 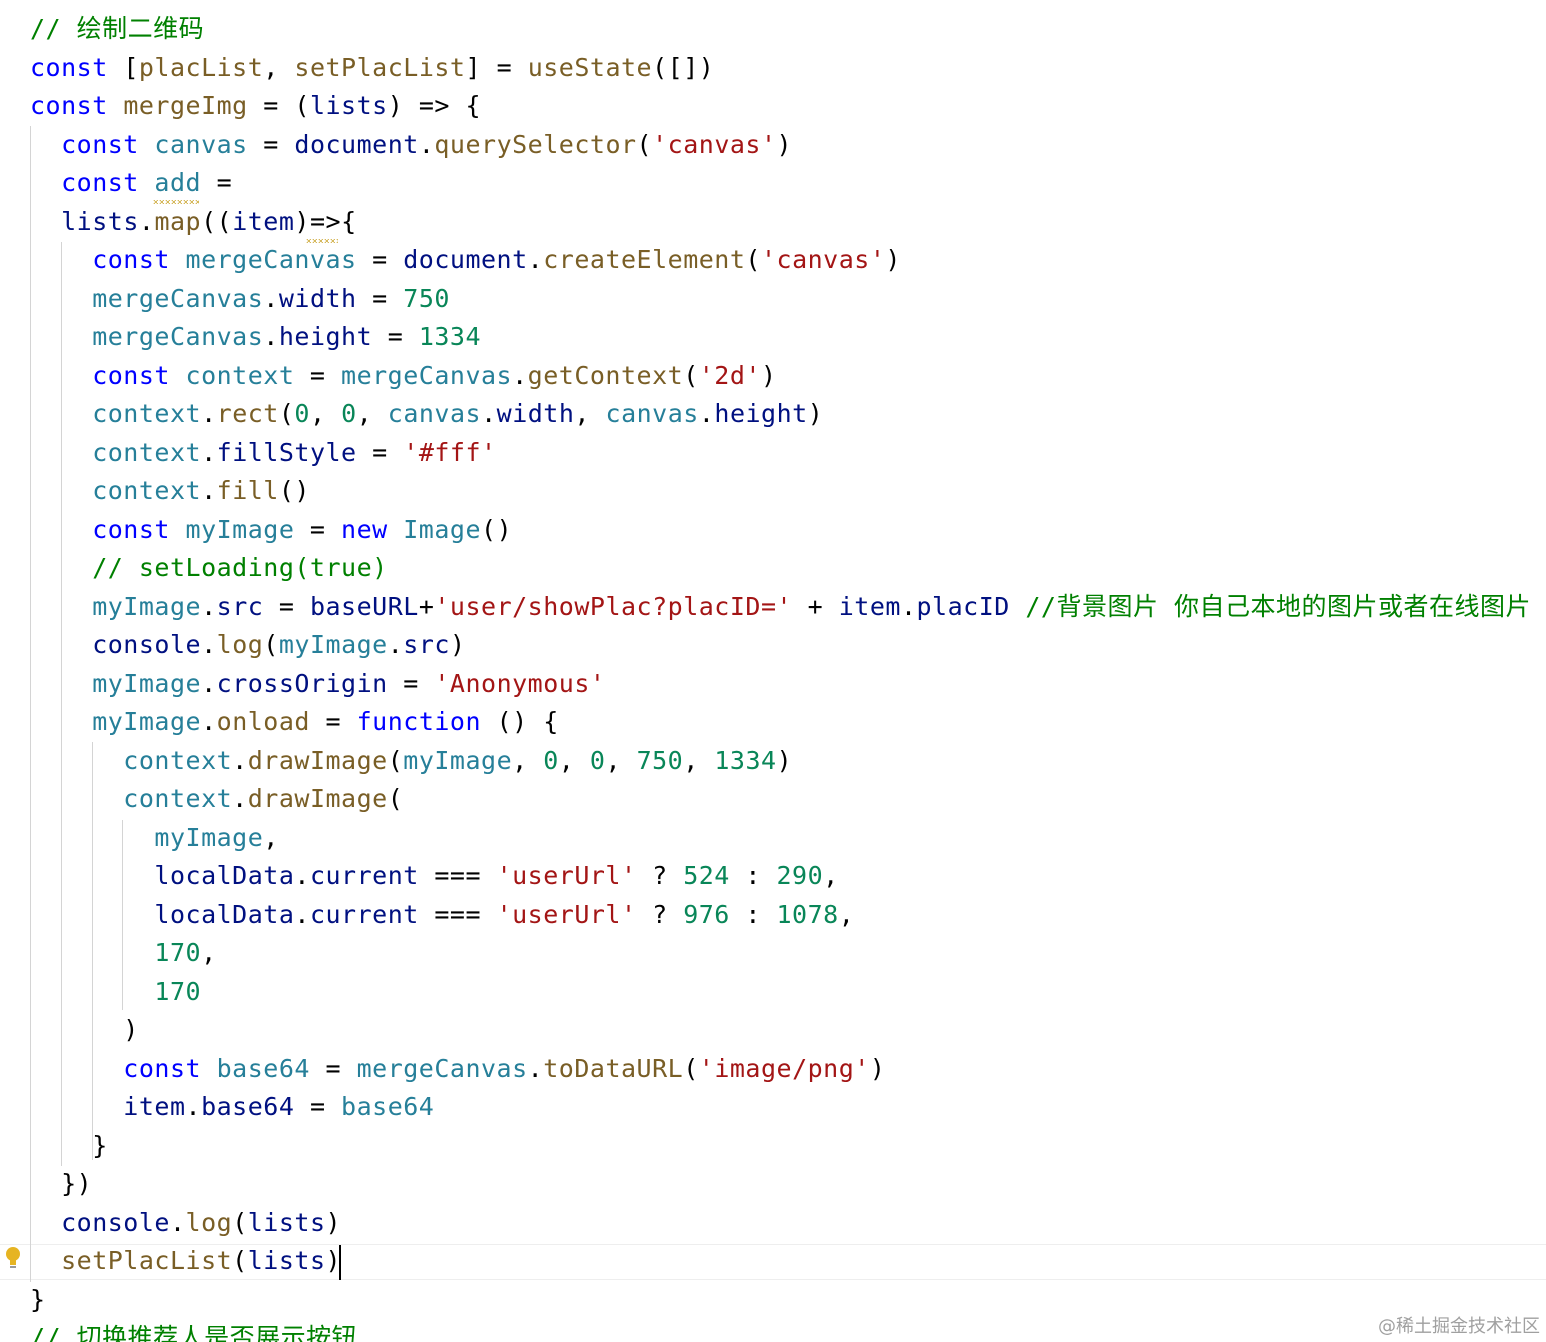 I want to click on code-line: console.log(lists), so click(x=185, y=1223).